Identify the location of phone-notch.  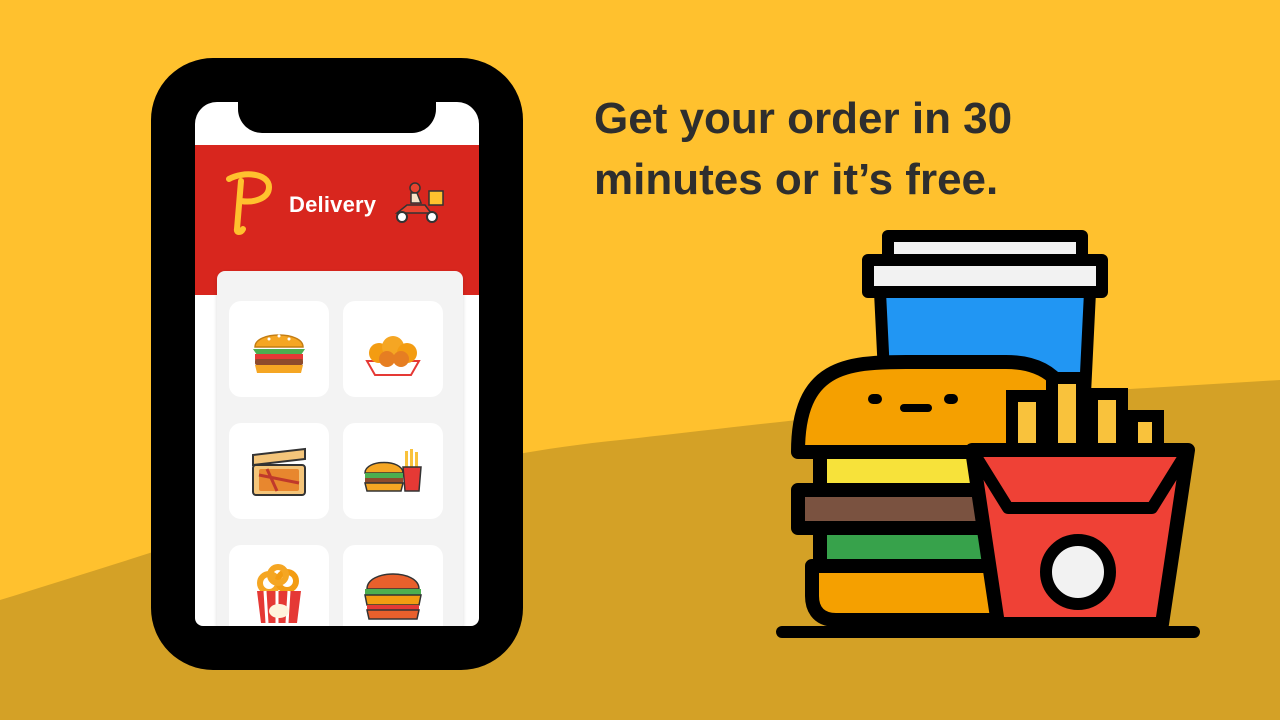
(337, 117).